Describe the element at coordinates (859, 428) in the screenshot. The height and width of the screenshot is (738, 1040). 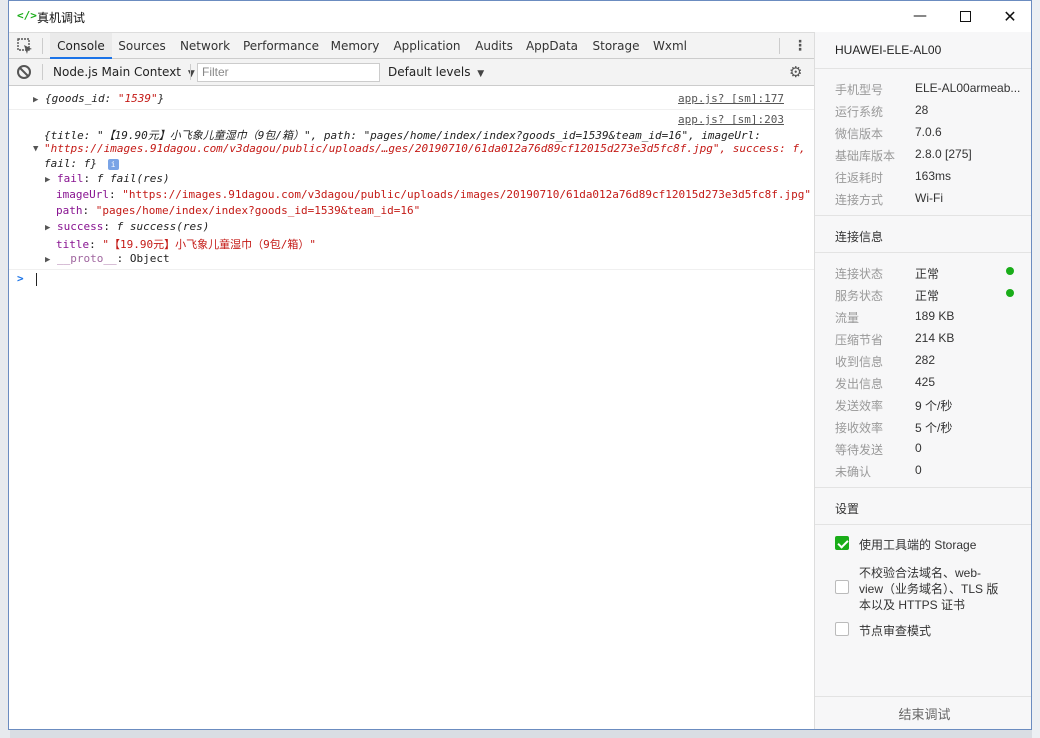
I see `conn-label: 接收效率` at that location.